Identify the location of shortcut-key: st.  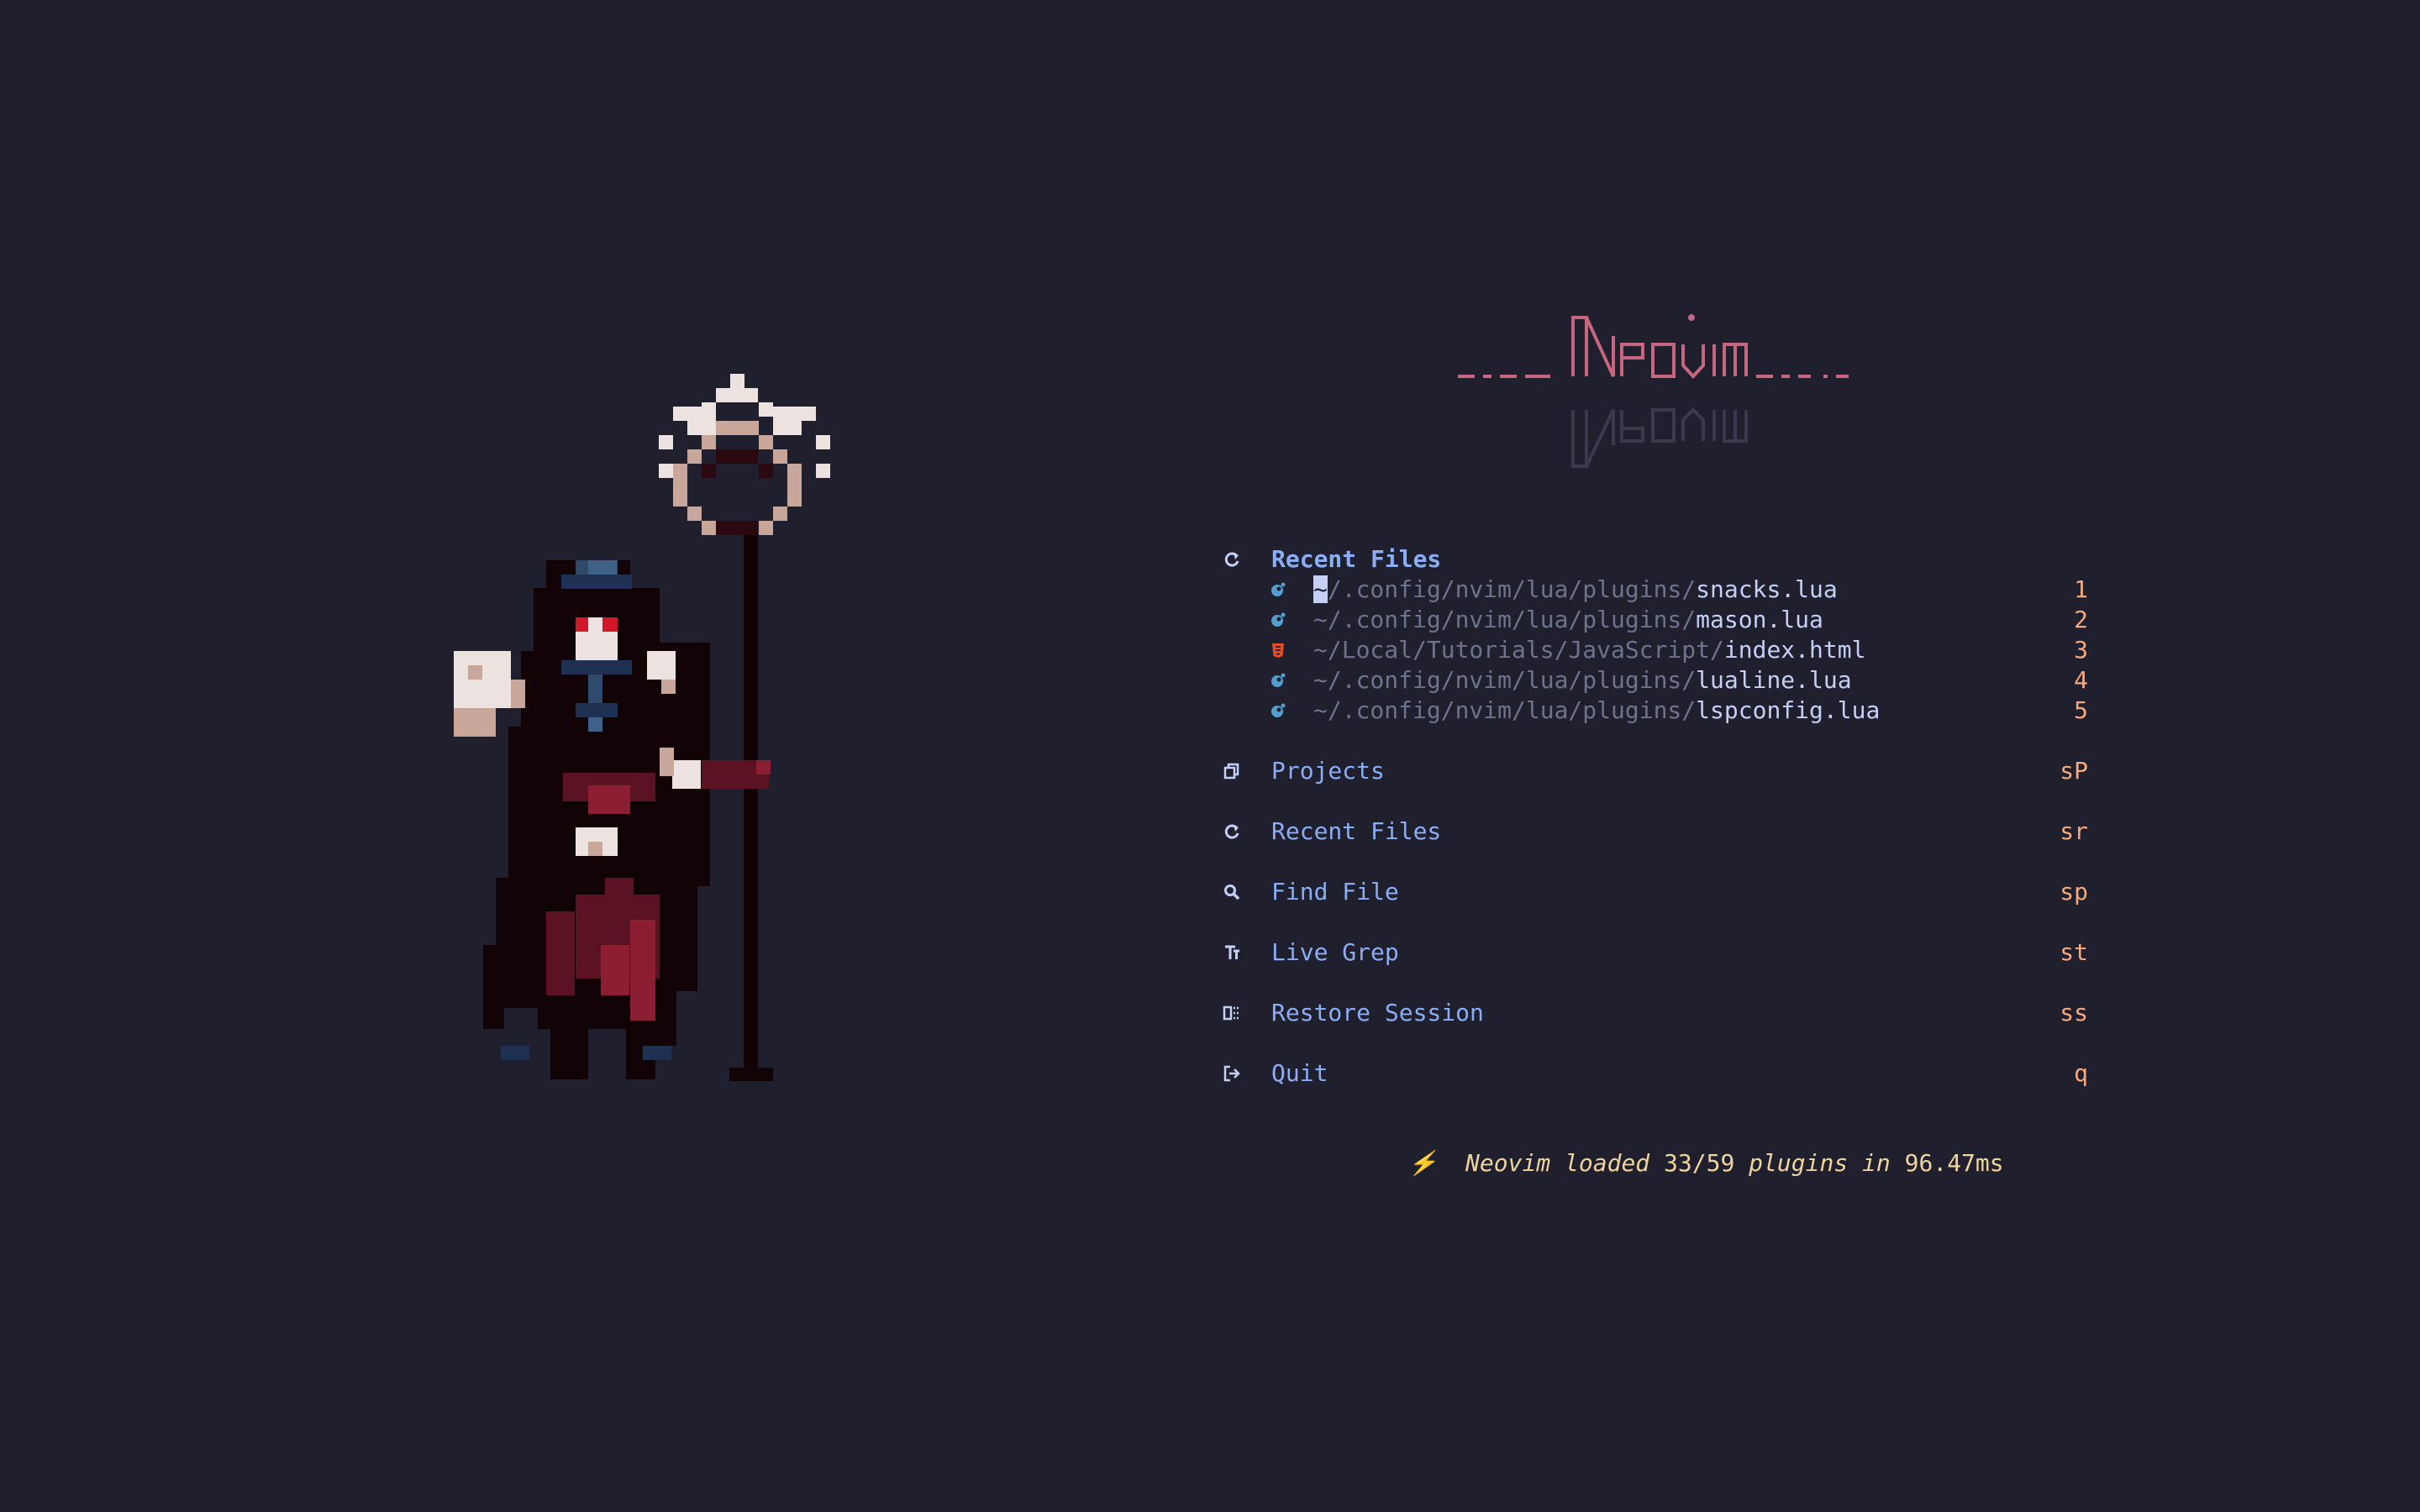
(2074, 952).